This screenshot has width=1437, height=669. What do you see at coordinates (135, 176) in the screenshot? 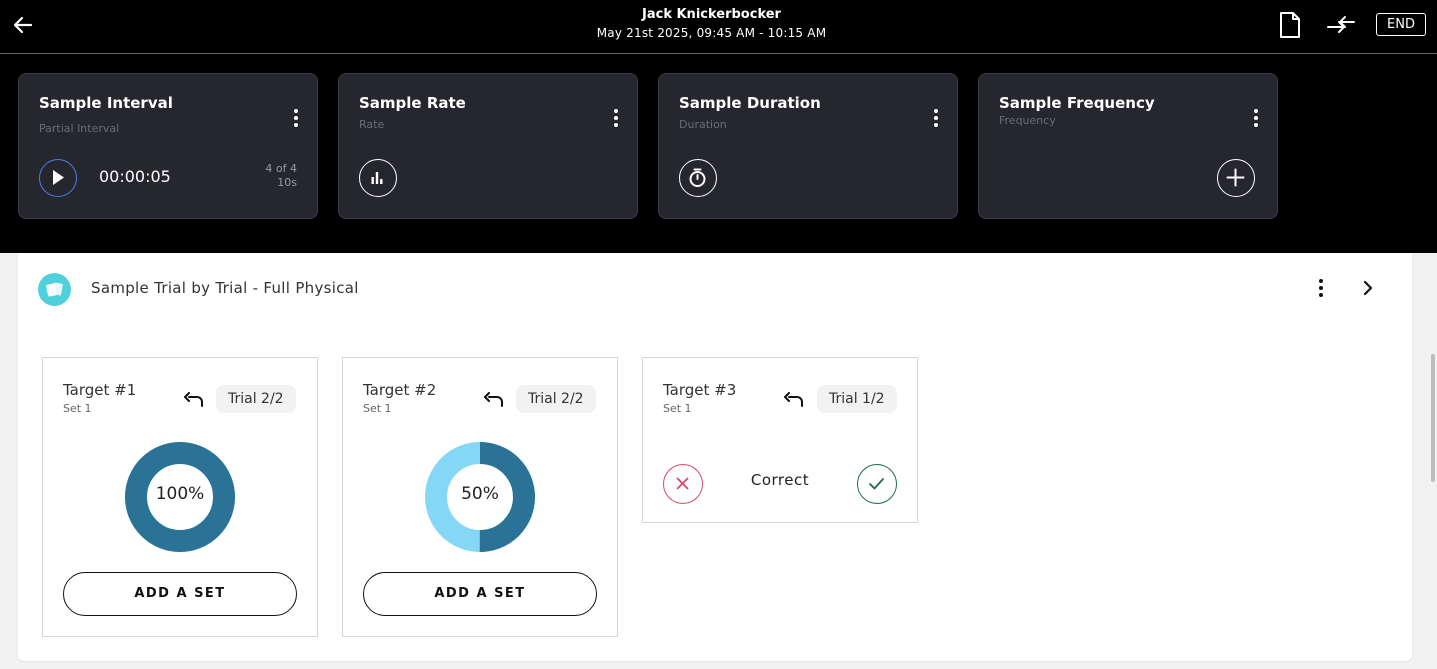
I see `interval-timer: 00:00:05` at bounding box center [135, 176].